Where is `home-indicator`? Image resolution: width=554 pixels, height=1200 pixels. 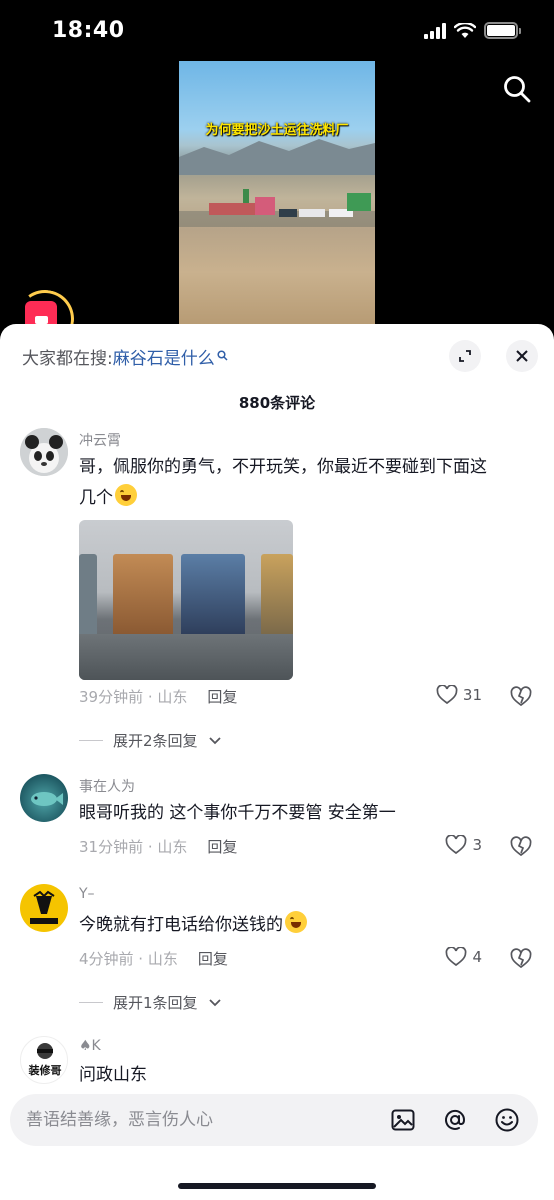
home-indicator is located at coordinates (277, 1186).